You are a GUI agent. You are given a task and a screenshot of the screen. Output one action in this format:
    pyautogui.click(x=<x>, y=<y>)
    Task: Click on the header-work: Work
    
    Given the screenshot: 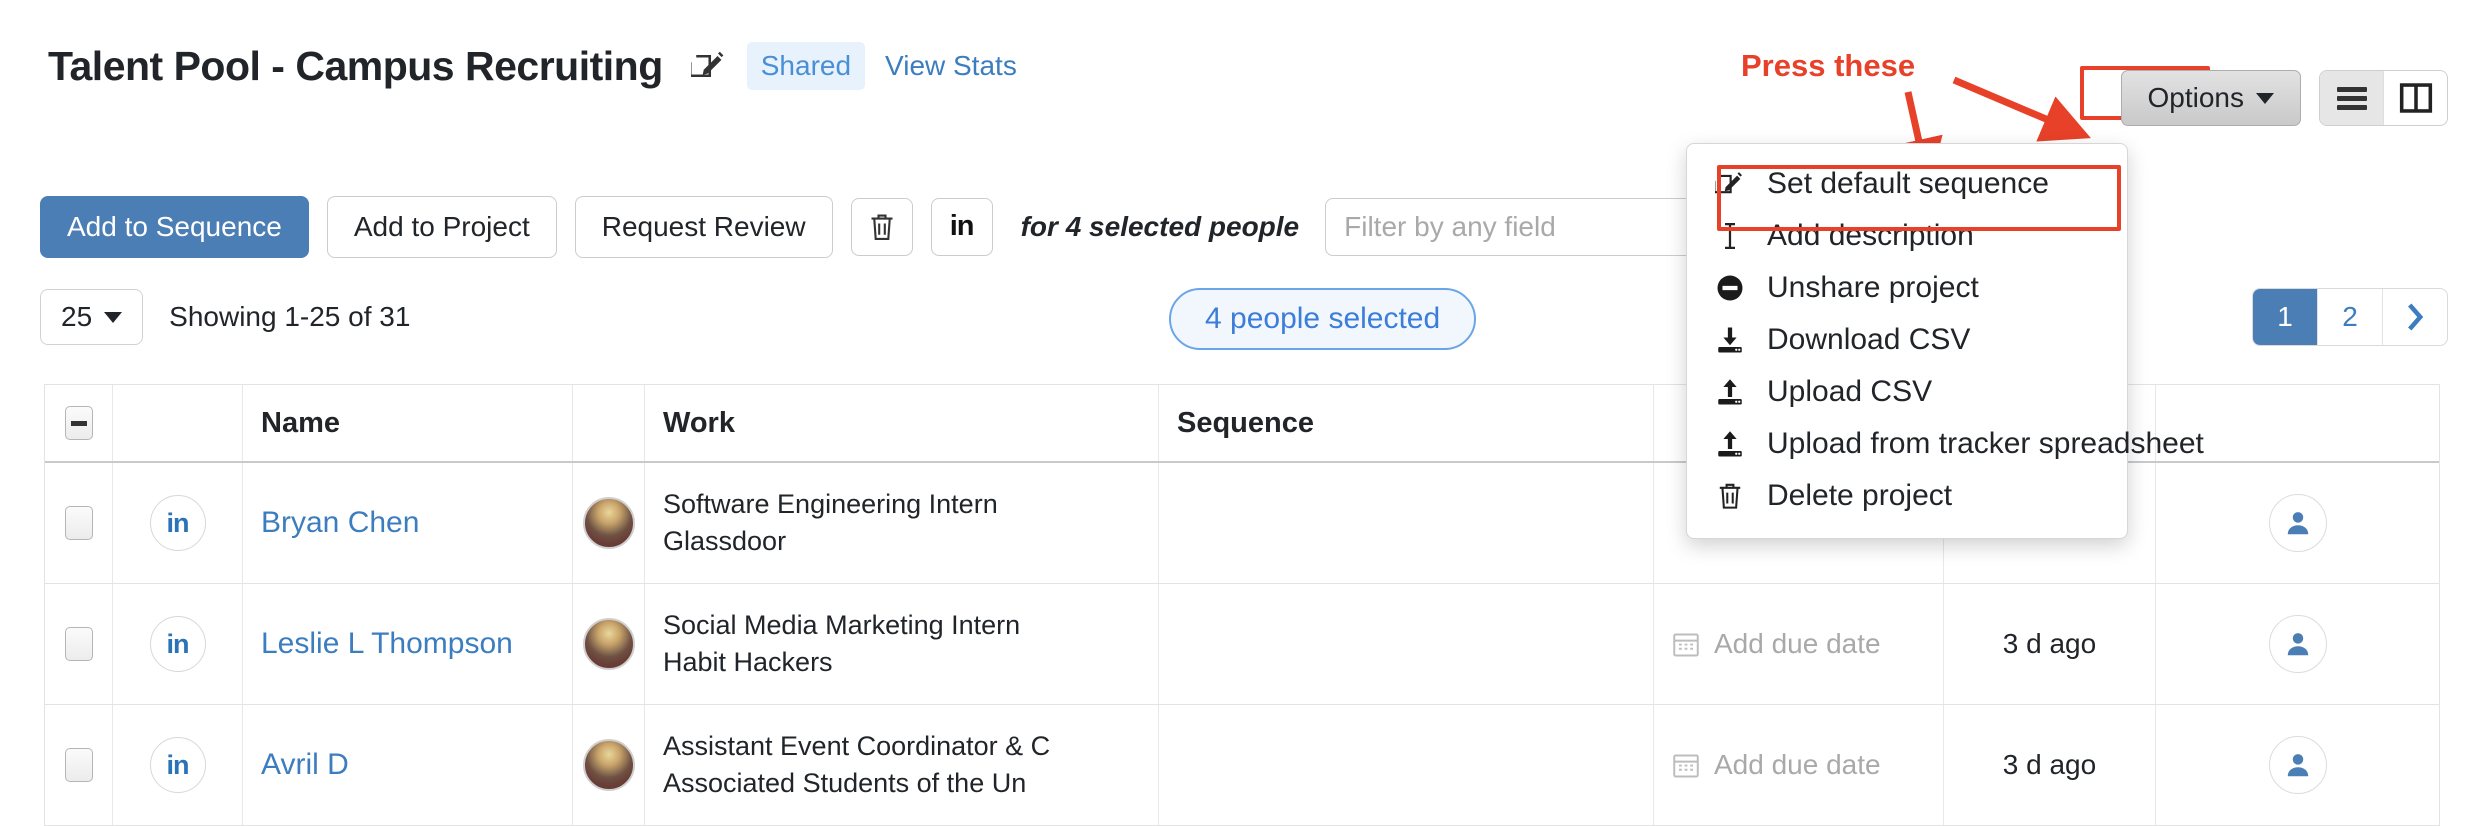 What is the action you would take?
    pyautogui.click(x=902, y=423)
    